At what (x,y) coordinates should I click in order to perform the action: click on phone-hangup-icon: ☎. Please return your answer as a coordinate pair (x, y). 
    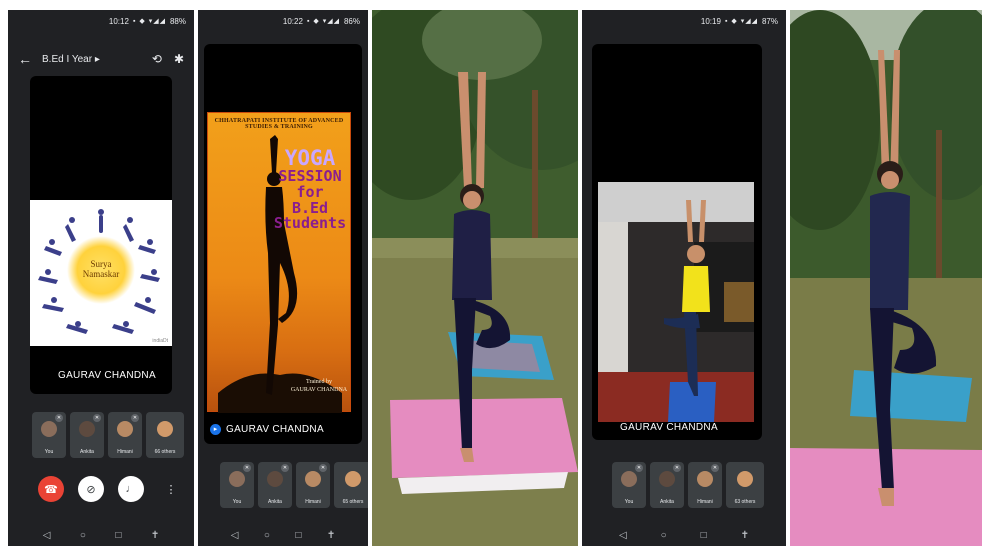
    Looking at the image, I should click on (51, 489).